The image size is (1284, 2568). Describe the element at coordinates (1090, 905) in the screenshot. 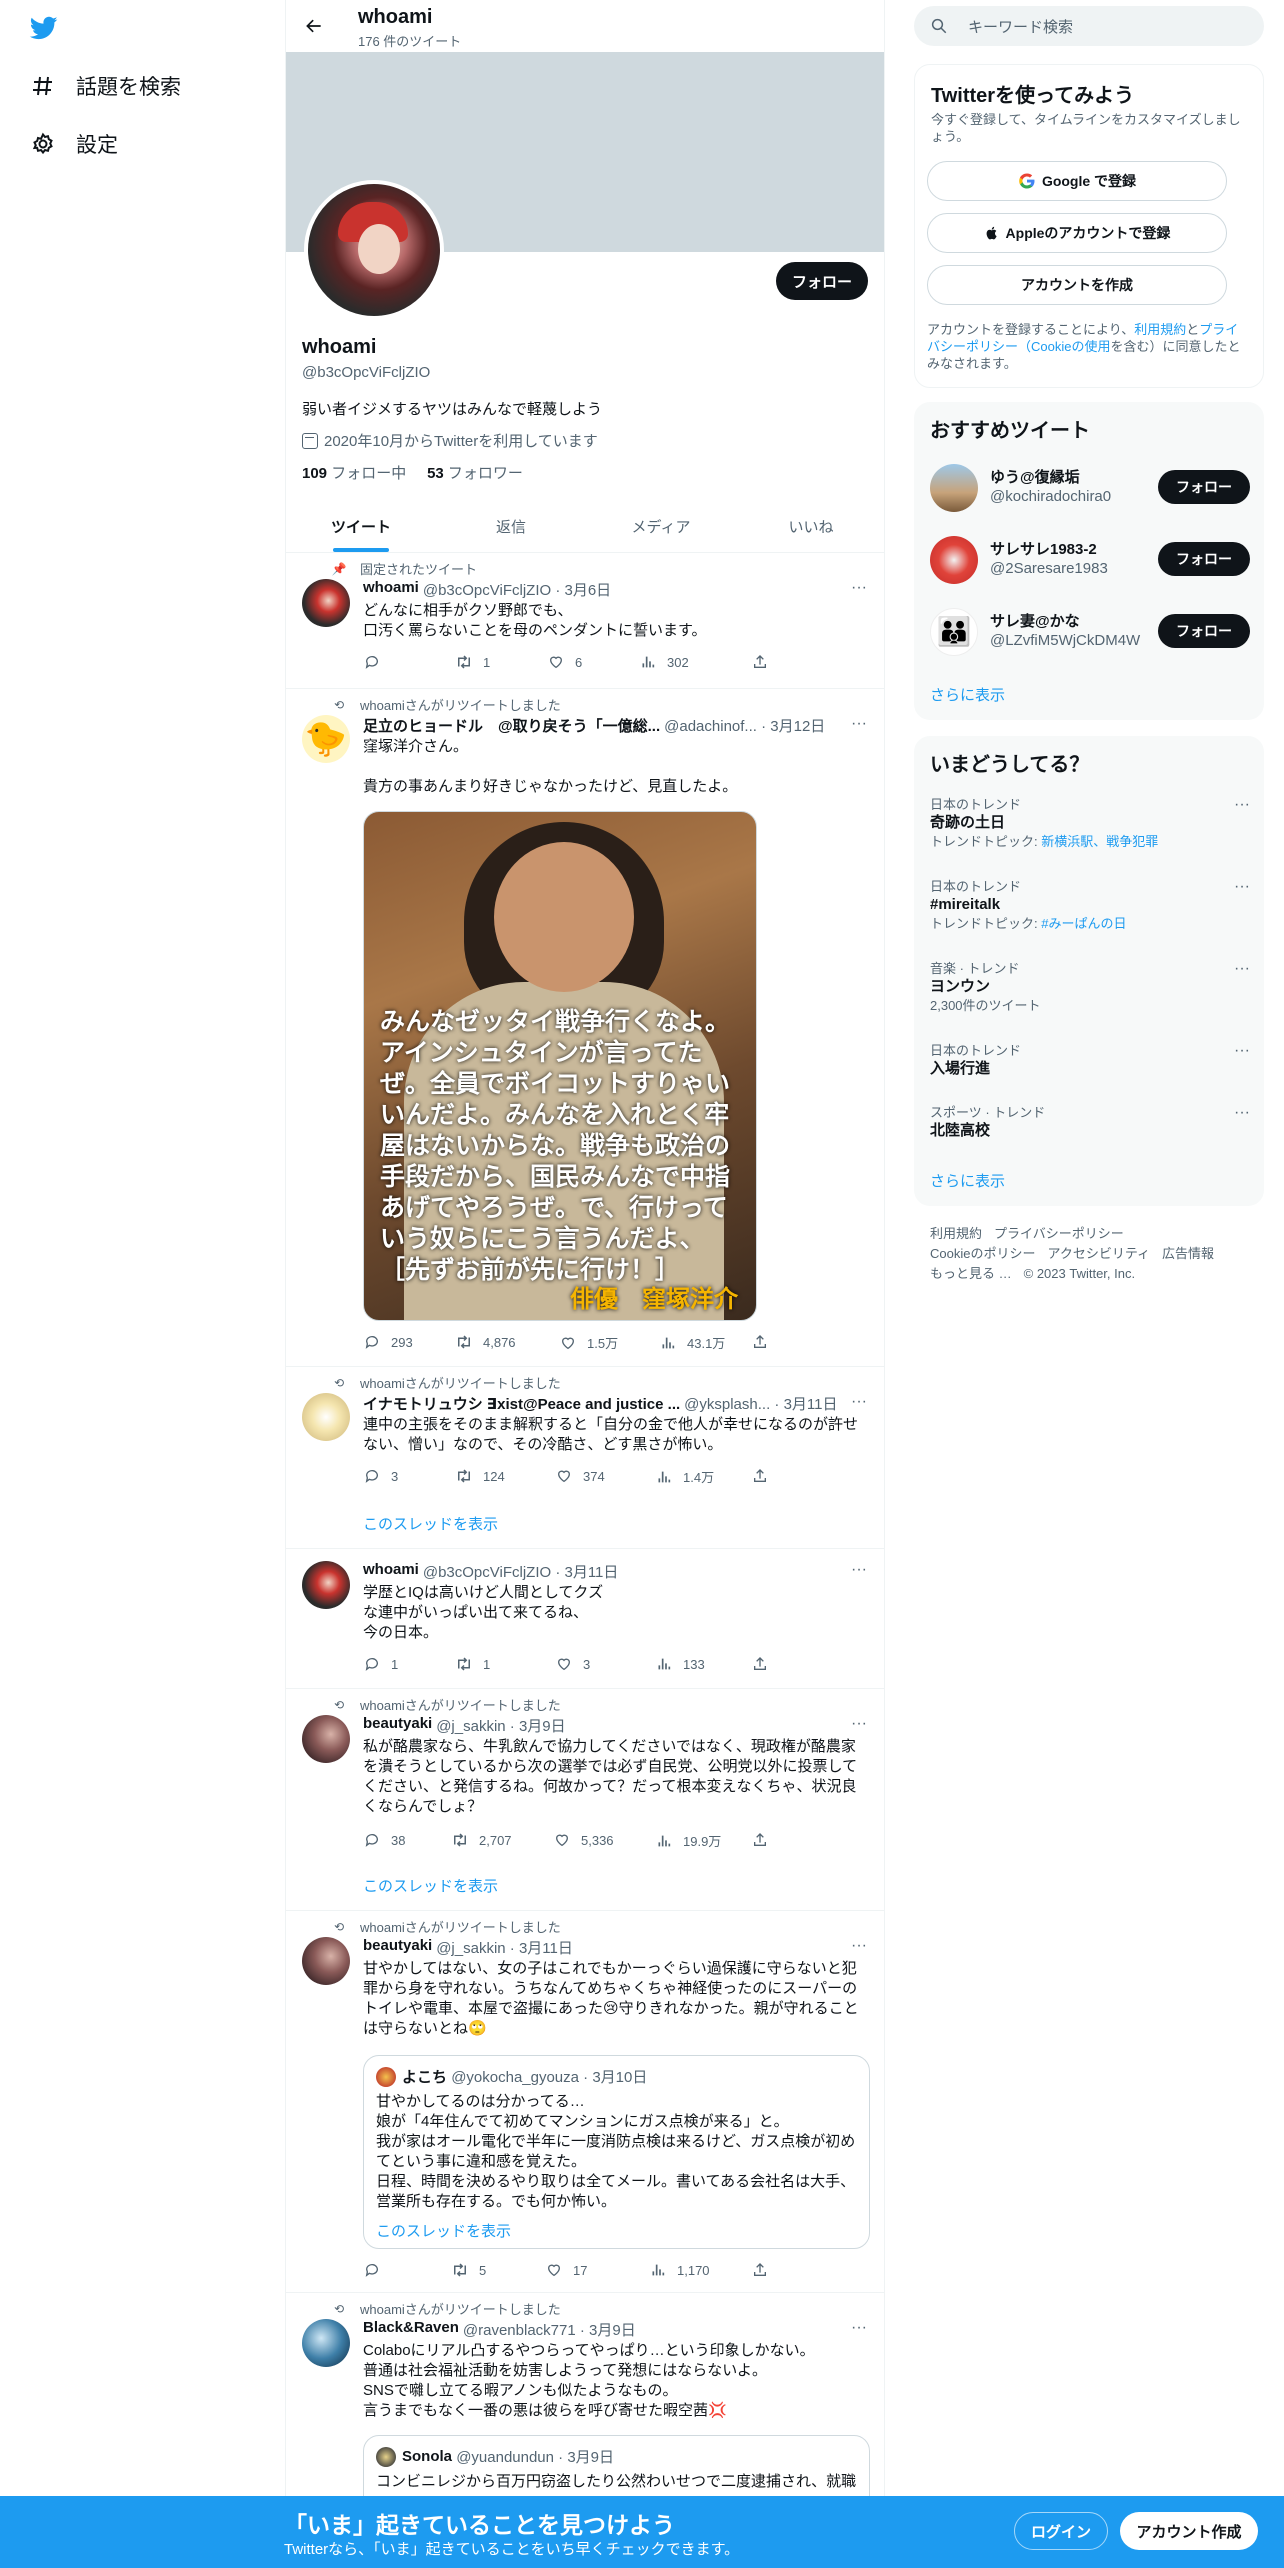

I see `trend-item: 日本のトレンド #mireitalk トレンドトピック: #みーぱんの日 ···` at that location.